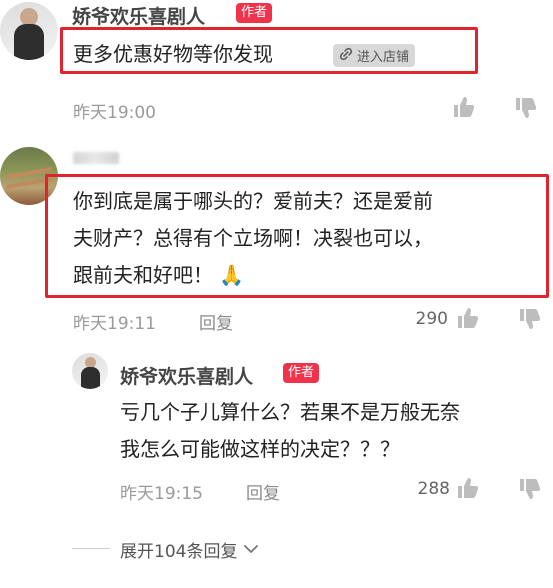  Describe the element at coordinates (253, 201) in the screenshot. I see `comment-line: 你到底是属于哪头的？爱前夫？还是爱前` at that location.